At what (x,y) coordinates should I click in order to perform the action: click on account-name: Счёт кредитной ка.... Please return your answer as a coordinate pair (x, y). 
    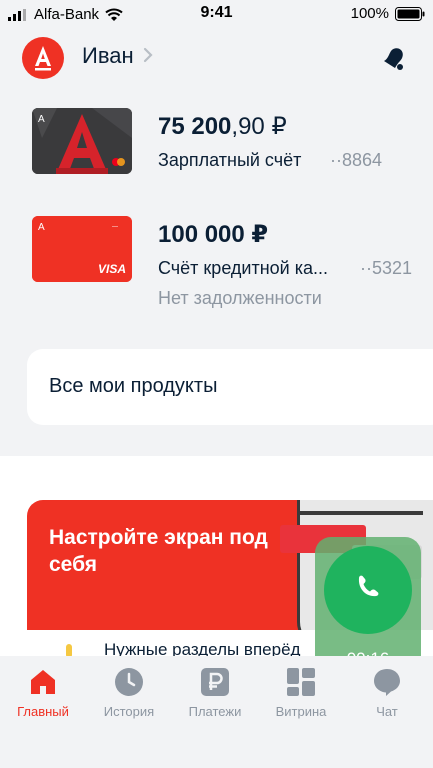
    Looking at the image, I should click on (243, 268).